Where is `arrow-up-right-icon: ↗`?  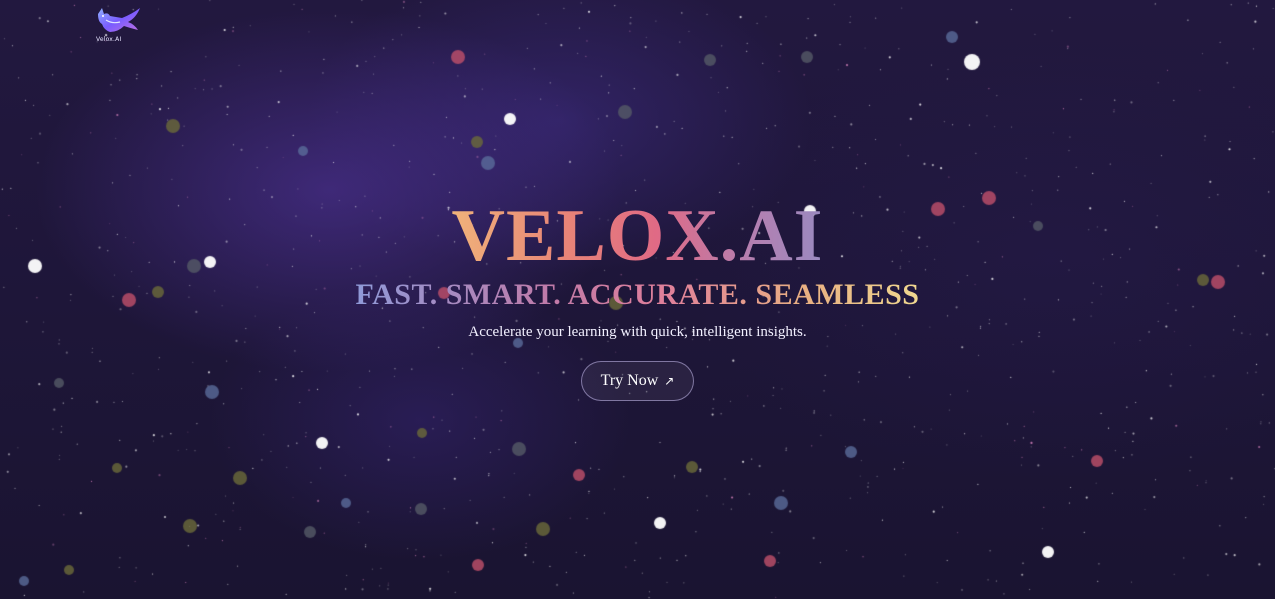 arrow-up-right-icon: ↗ is located at coordinates (669, 381).